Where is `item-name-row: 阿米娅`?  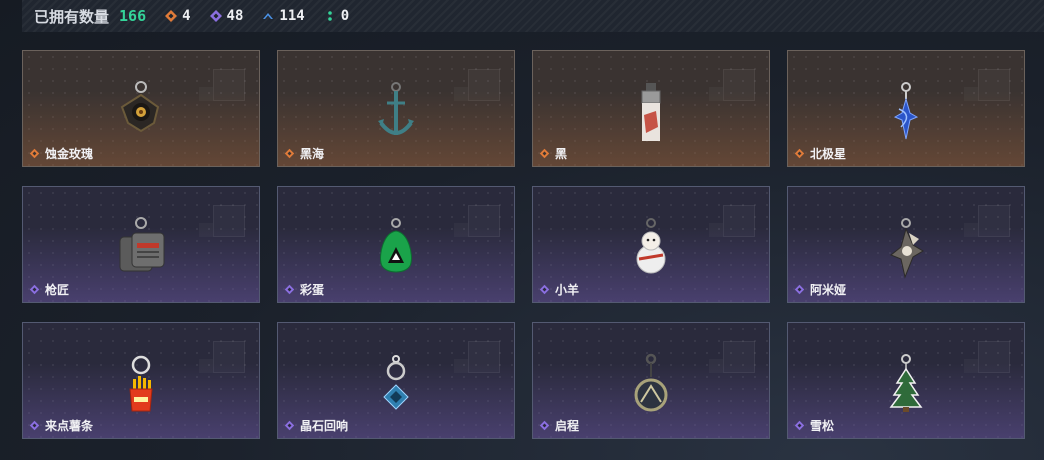 item-name-row: 阿米娅 is located at coordinates (820, 289).